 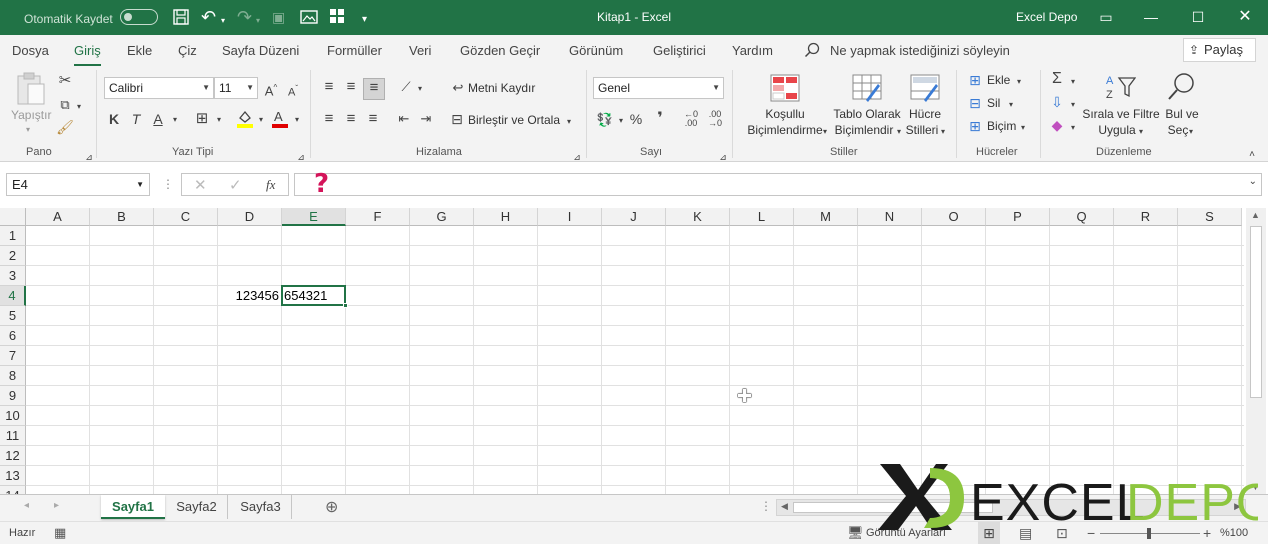 I want to click on underline-dropdown-icon: ▾, so click(x=175, y=120).